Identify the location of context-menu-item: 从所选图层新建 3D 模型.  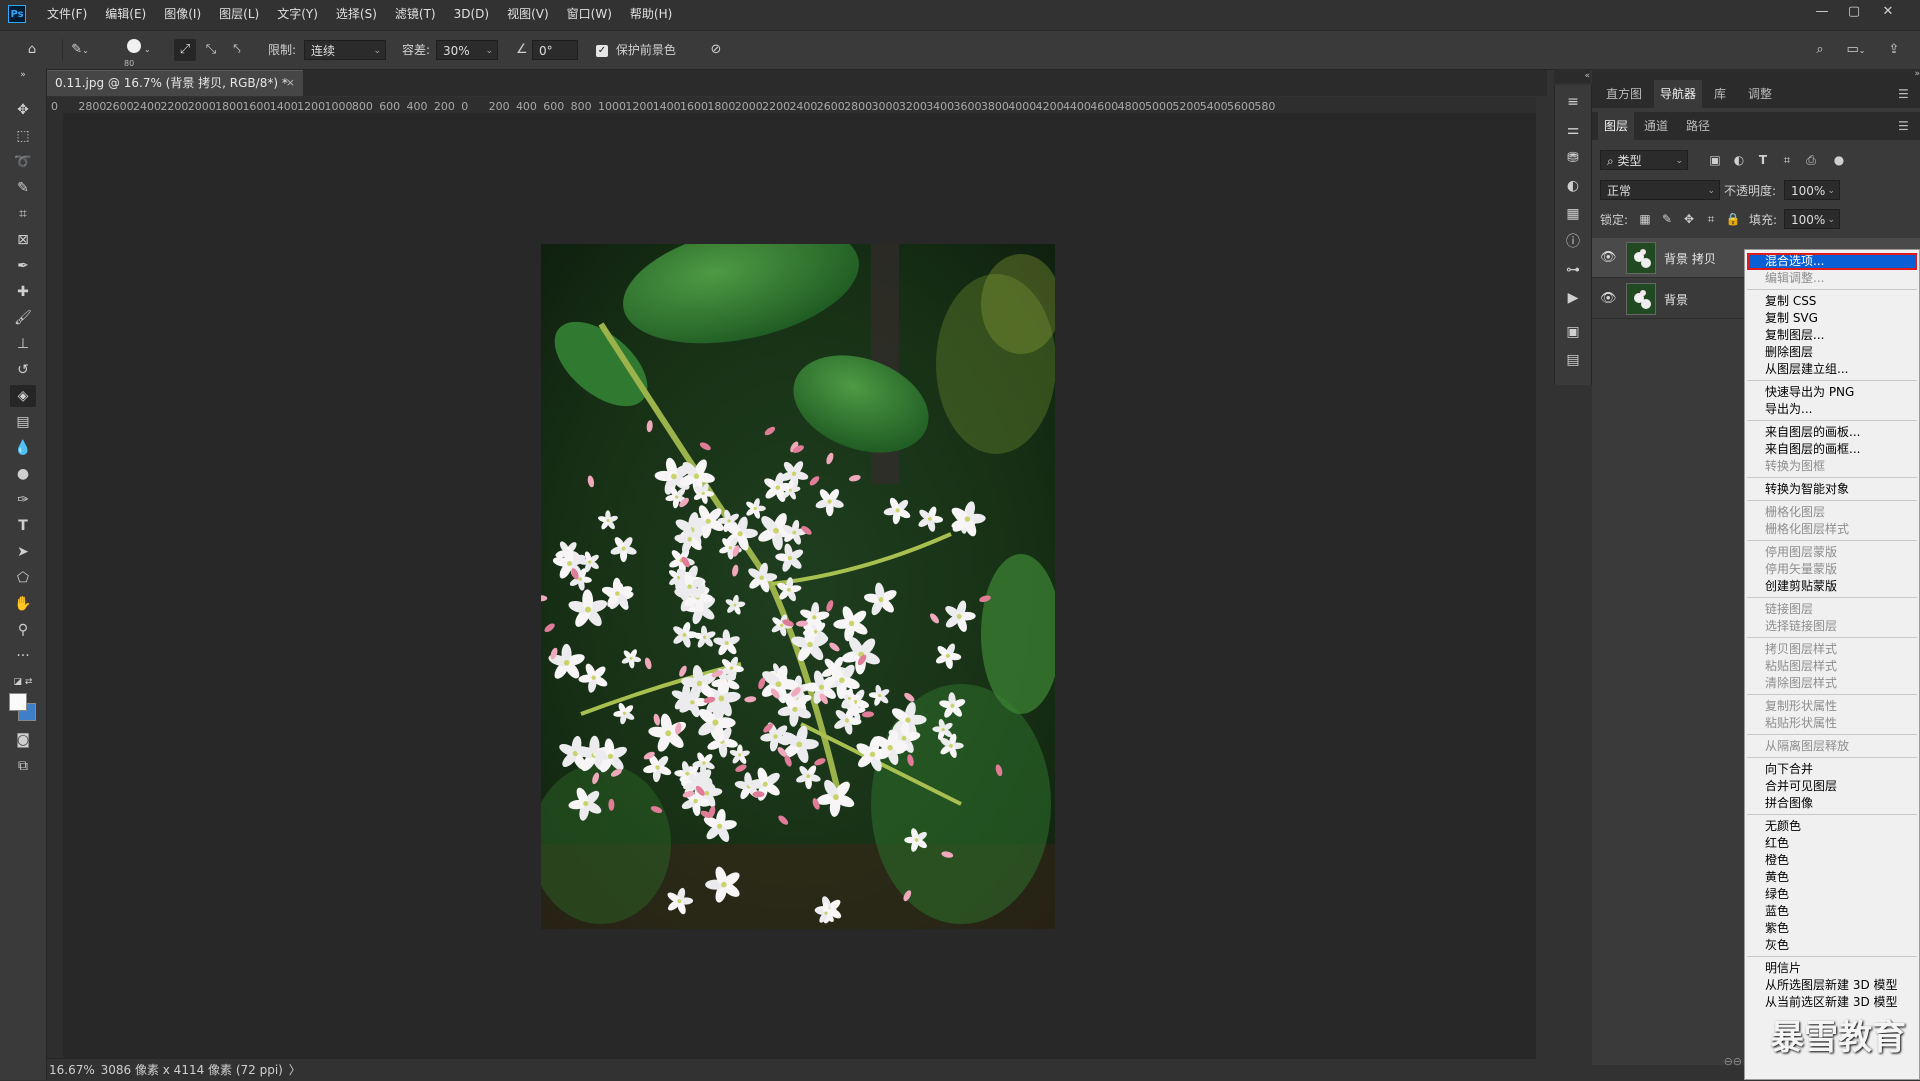
(1831, 985).